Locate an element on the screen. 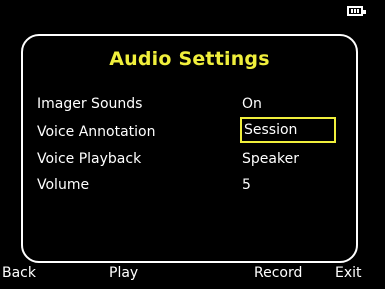  back-softkey: Back is located at coordinates (19, 273).